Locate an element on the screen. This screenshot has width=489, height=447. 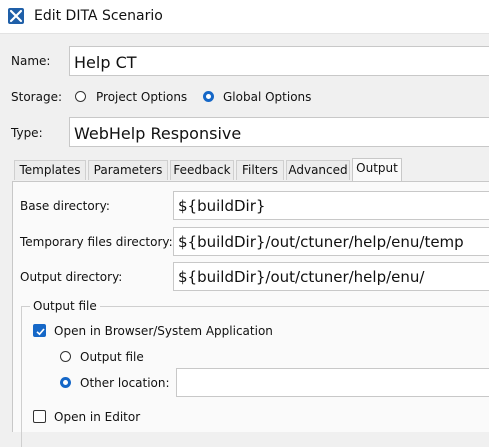
other-location-radio is located at coordinates (65, 382).